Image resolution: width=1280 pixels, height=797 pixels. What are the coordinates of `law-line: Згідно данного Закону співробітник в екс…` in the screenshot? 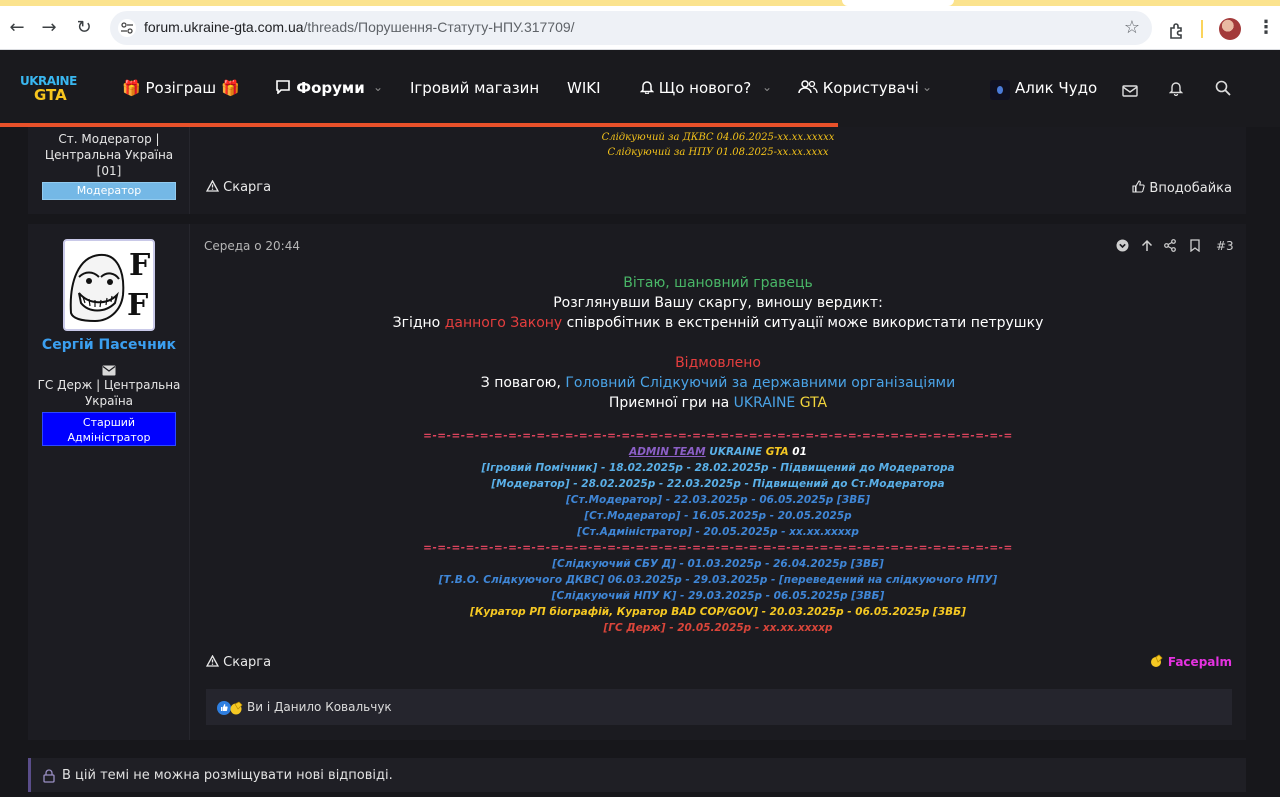 It's located at (718, 323).